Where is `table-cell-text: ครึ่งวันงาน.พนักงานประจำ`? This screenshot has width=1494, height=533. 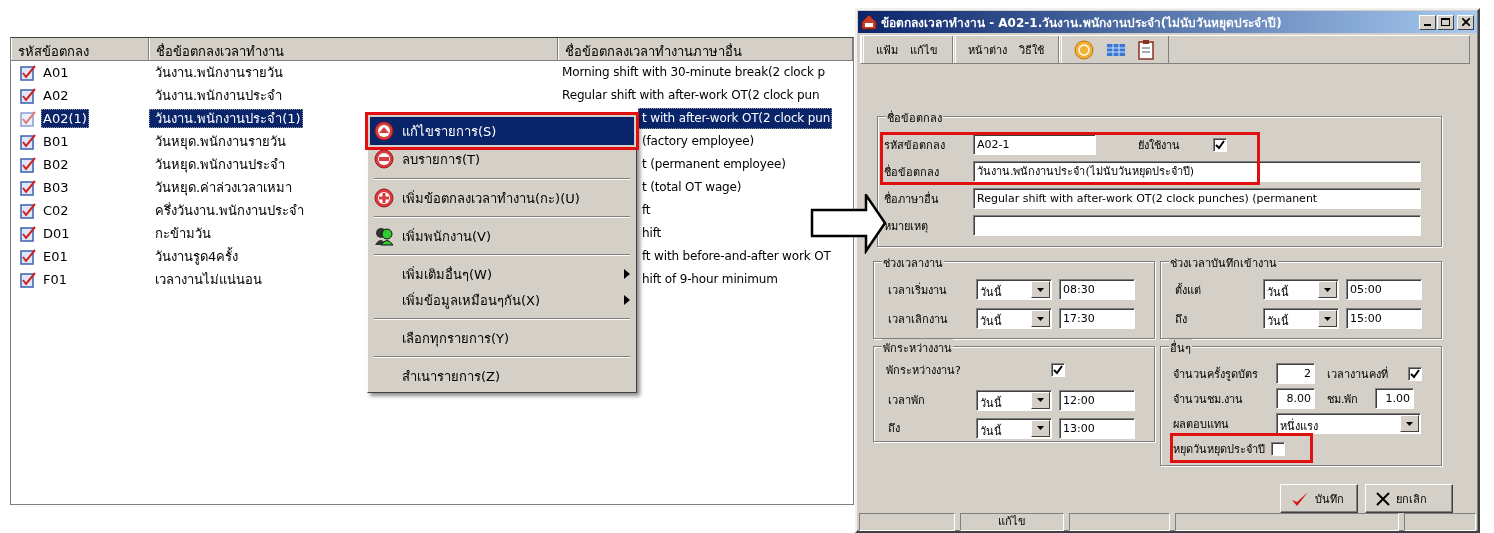
table-cell-text: ครึ่งวันงาน.พนักงานประจำ is located at coordinates (230, 210).